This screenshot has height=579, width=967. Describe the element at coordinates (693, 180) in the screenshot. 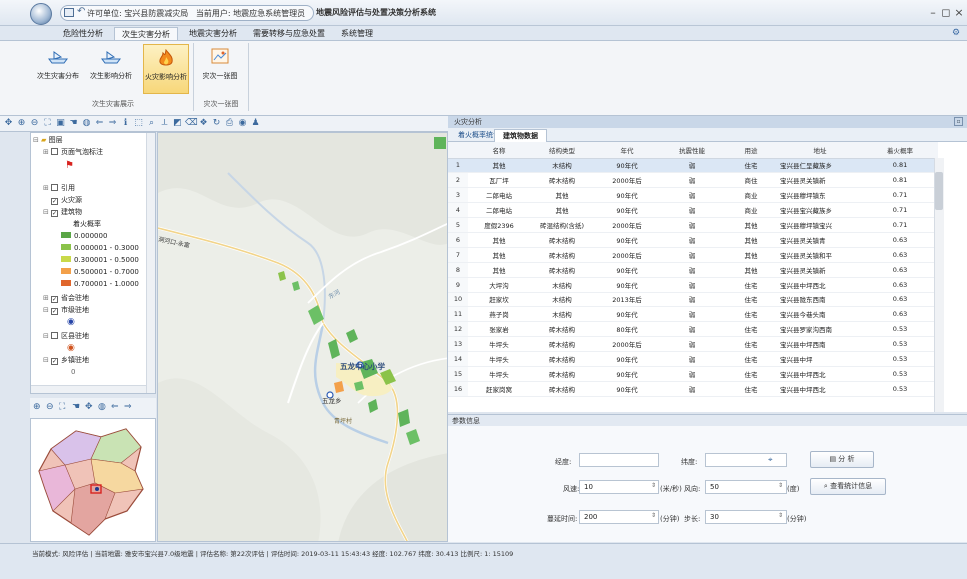

I see `table-row: 2 瓦厂坪 砖木结构 2000年后弱商住 宝兴县灵关镇新 0.81` at that location.